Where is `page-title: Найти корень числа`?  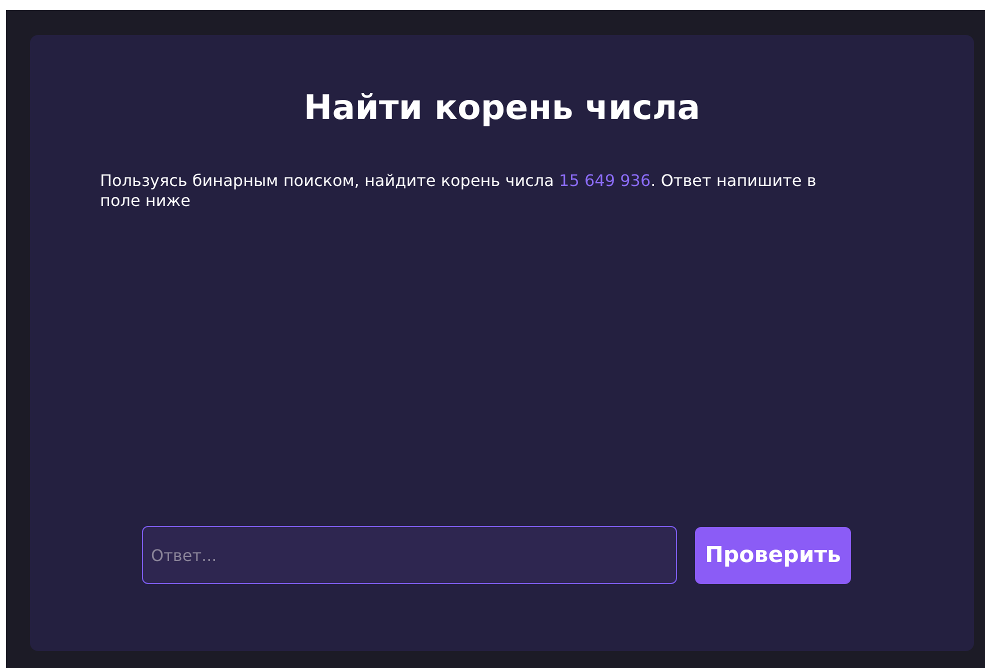 page-title: Найти корень числа is located at coordinates (502, 108).